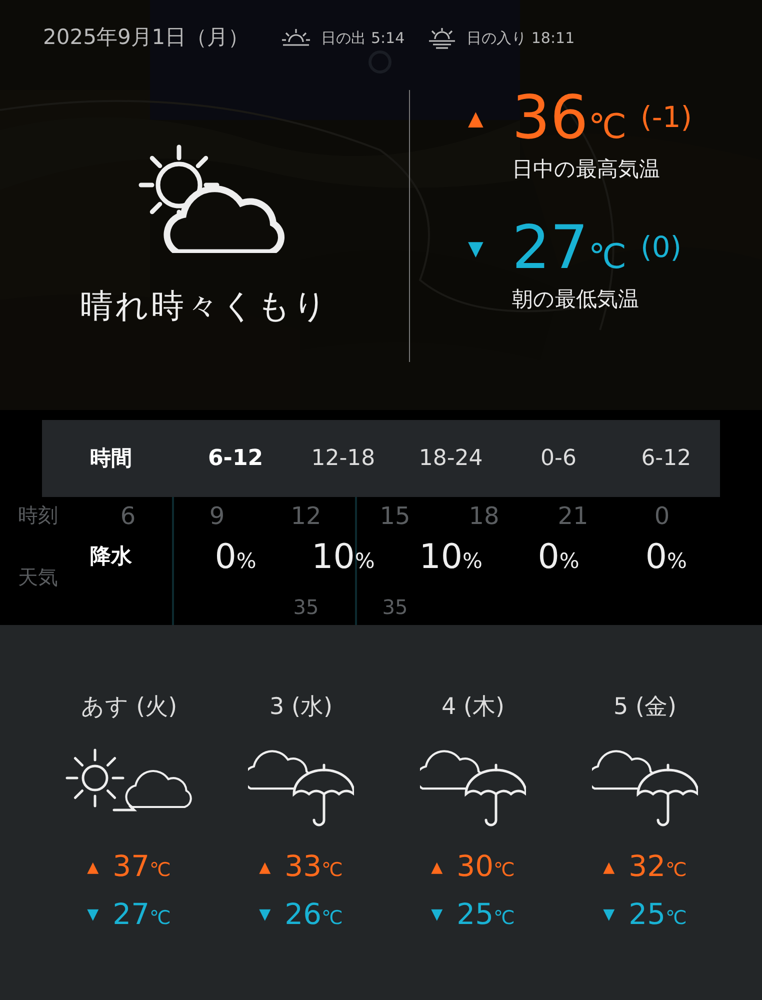 This screenshot has height=1000, width=762. Describe the element at coordinates (484, 516) in the screenshot. I see `hour-label: 18` at that location.